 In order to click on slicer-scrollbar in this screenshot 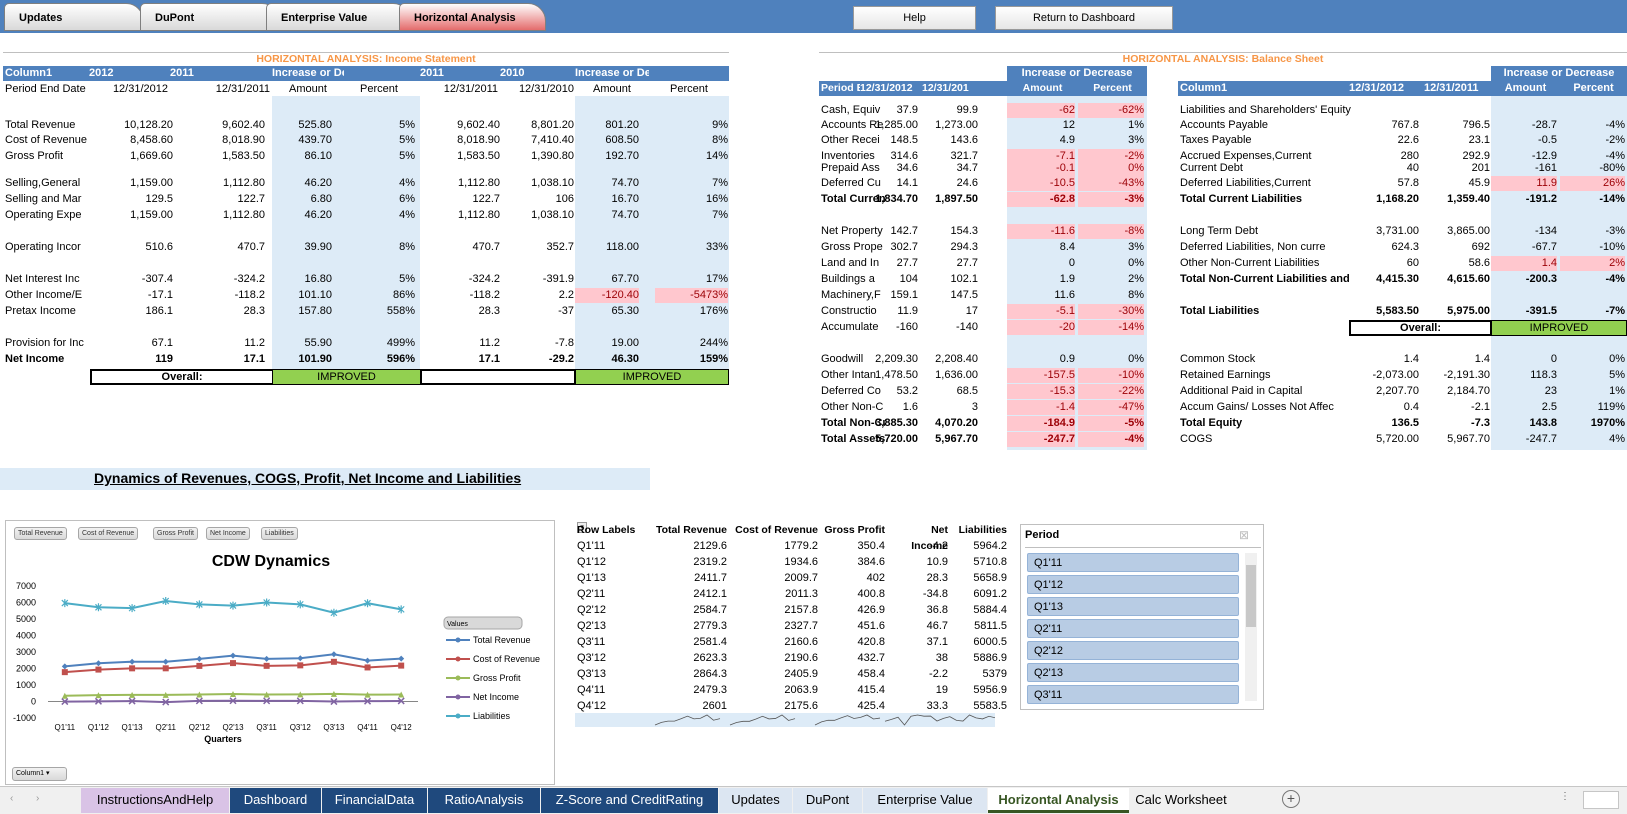, I will do `click(1251, 627)`.